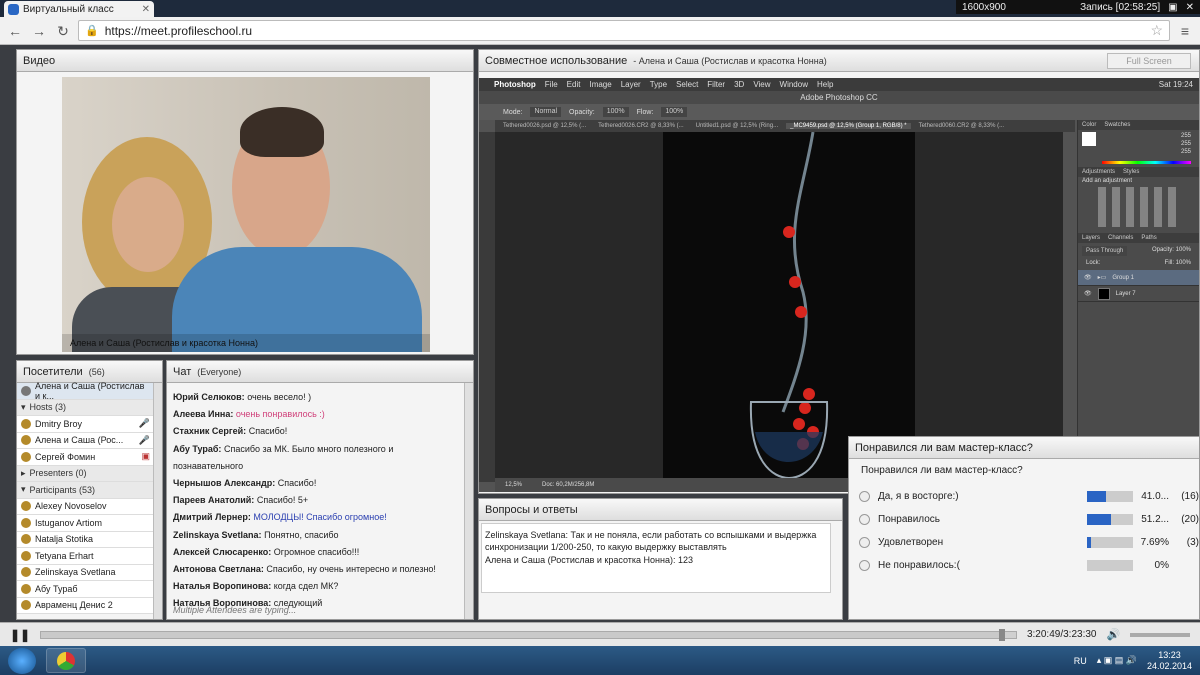  I want to click on group-label: Participants (53), so click(62, 489).